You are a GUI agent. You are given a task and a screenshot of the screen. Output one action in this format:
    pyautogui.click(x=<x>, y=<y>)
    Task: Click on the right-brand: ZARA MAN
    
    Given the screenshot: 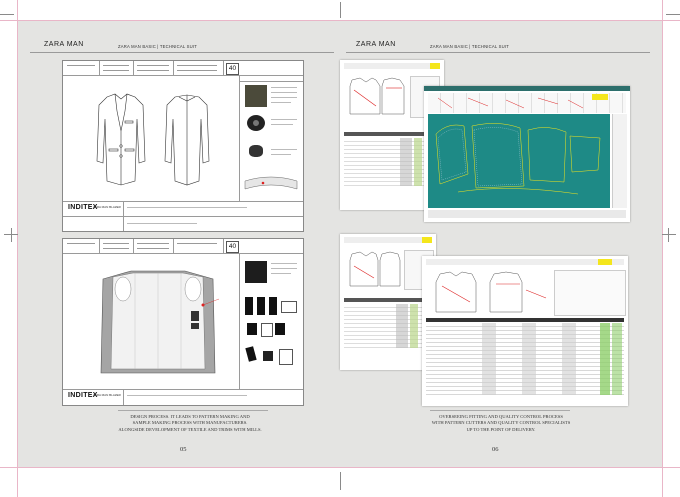 What is the action you would take?
    pyautogui.click(x=376, y=44)
    